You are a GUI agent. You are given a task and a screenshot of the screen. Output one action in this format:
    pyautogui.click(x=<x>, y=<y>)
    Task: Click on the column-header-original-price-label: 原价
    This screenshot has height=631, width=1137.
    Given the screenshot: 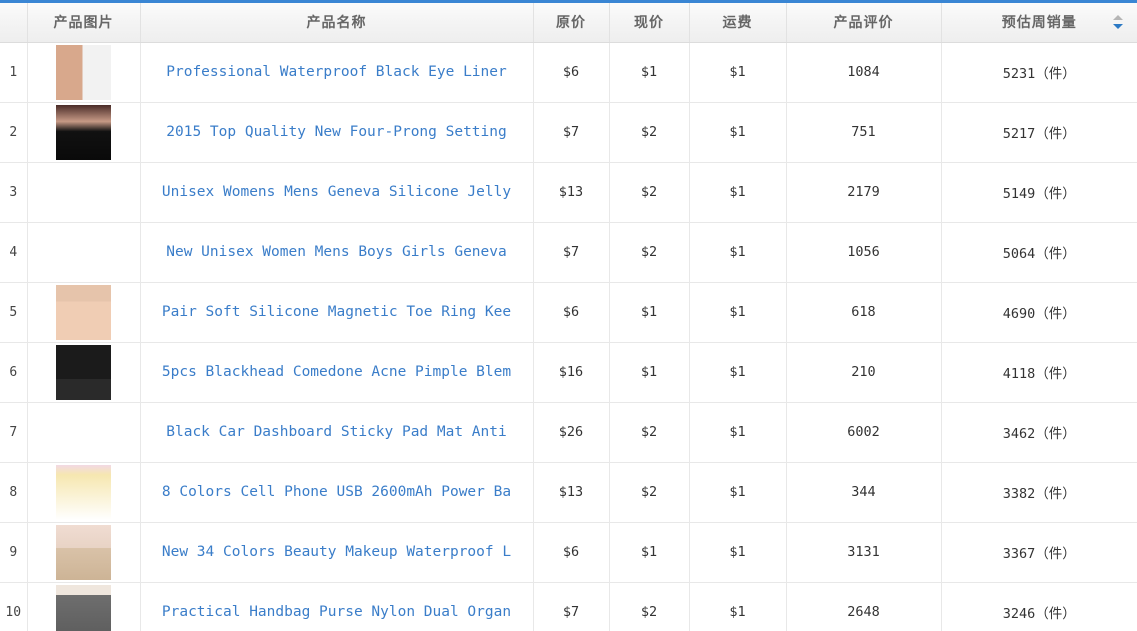 What is the action you would take?
    pyautogui.click(x=571, y=23)
    